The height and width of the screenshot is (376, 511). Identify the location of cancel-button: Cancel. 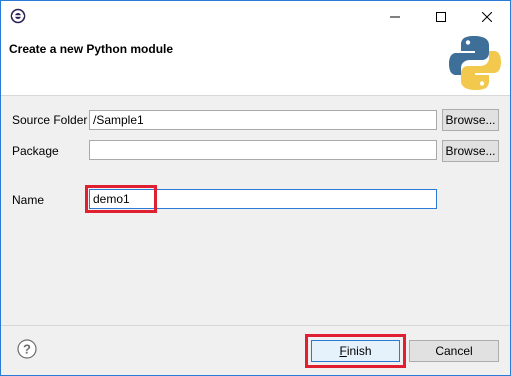
(454, 351).